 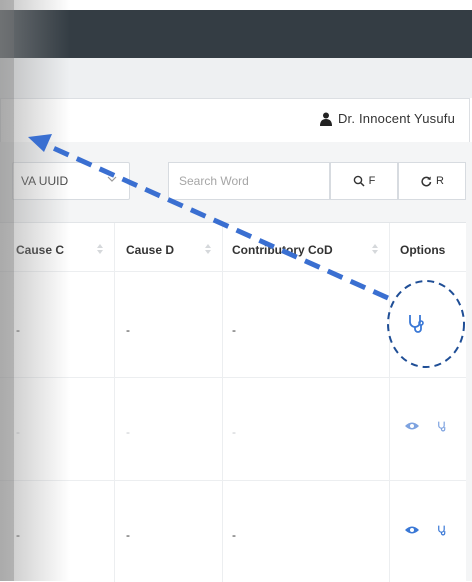 What do you see at coordinates (426, 181) in the screenshot?
I see `refresh-icon` at bounding box center [426, 181].